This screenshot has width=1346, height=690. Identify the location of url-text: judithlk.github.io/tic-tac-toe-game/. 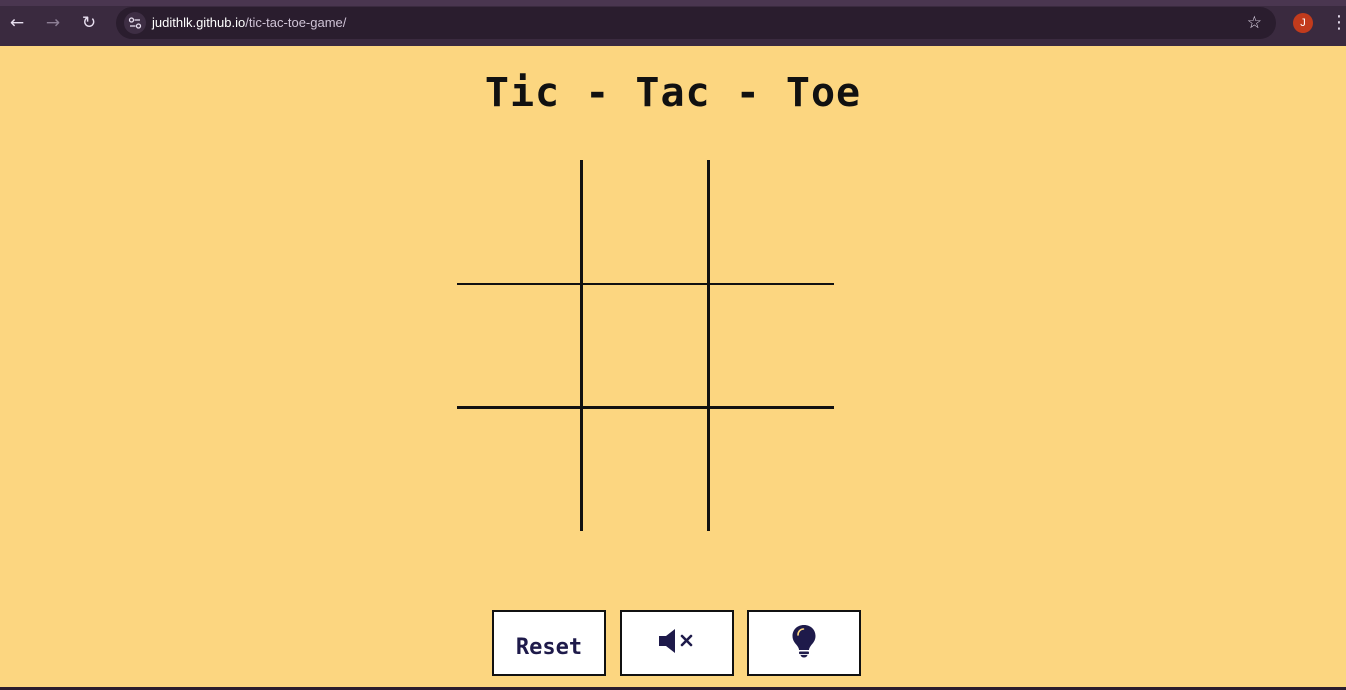
(249, 22).